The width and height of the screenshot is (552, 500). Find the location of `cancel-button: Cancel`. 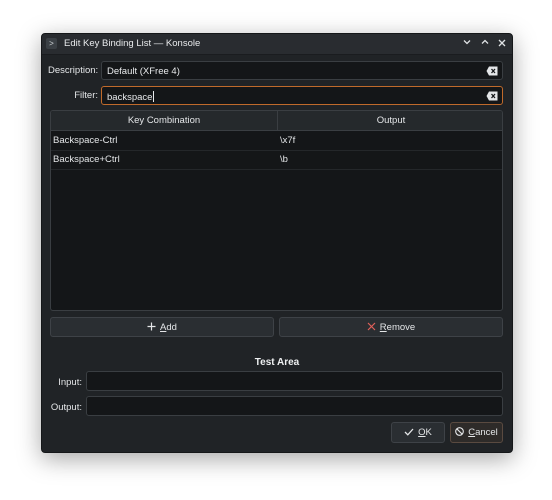

cancel-button: Cancel is located at coordinates (476, 432).